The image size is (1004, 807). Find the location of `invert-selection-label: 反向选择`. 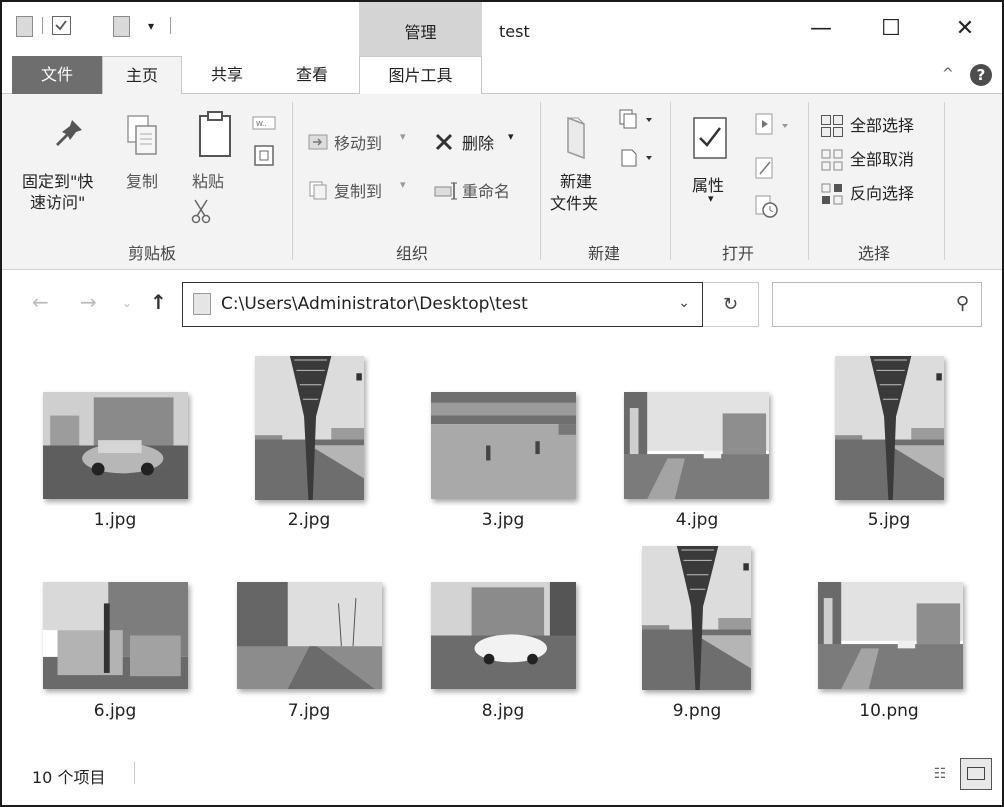

invert-selection-label: 反向选择 is located at coordinates (882, 192).